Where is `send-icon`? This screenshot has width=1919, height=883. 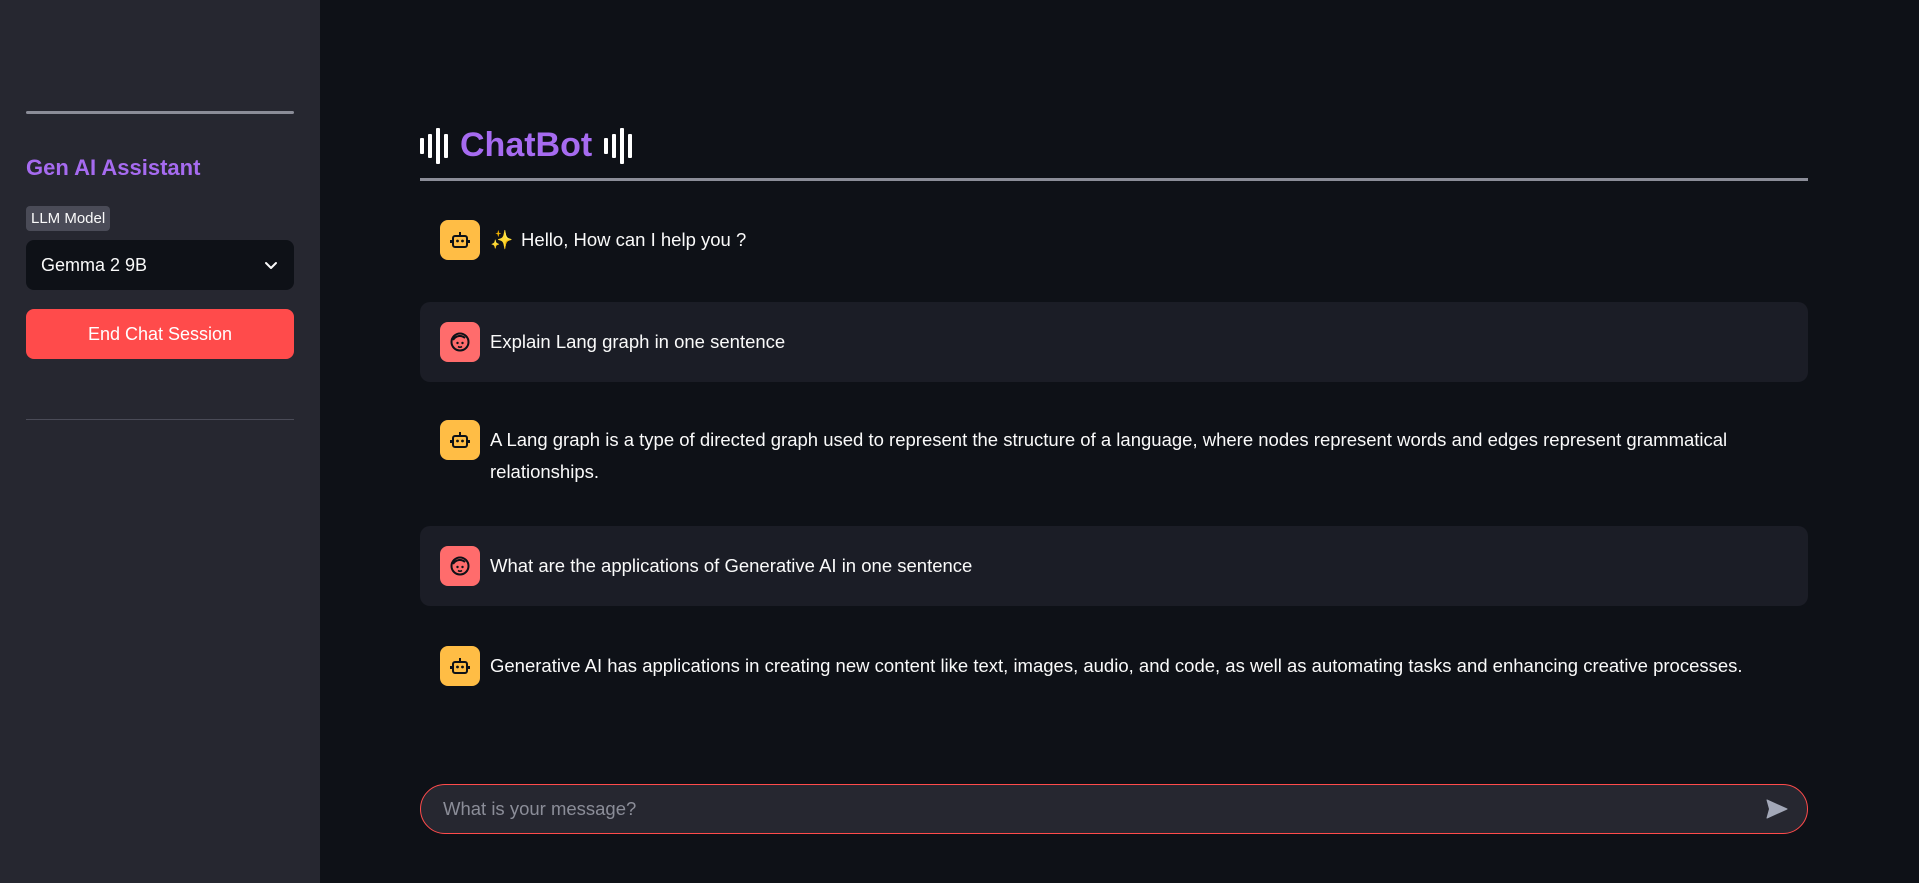
send-icon is located at coordinates (1777, 809).